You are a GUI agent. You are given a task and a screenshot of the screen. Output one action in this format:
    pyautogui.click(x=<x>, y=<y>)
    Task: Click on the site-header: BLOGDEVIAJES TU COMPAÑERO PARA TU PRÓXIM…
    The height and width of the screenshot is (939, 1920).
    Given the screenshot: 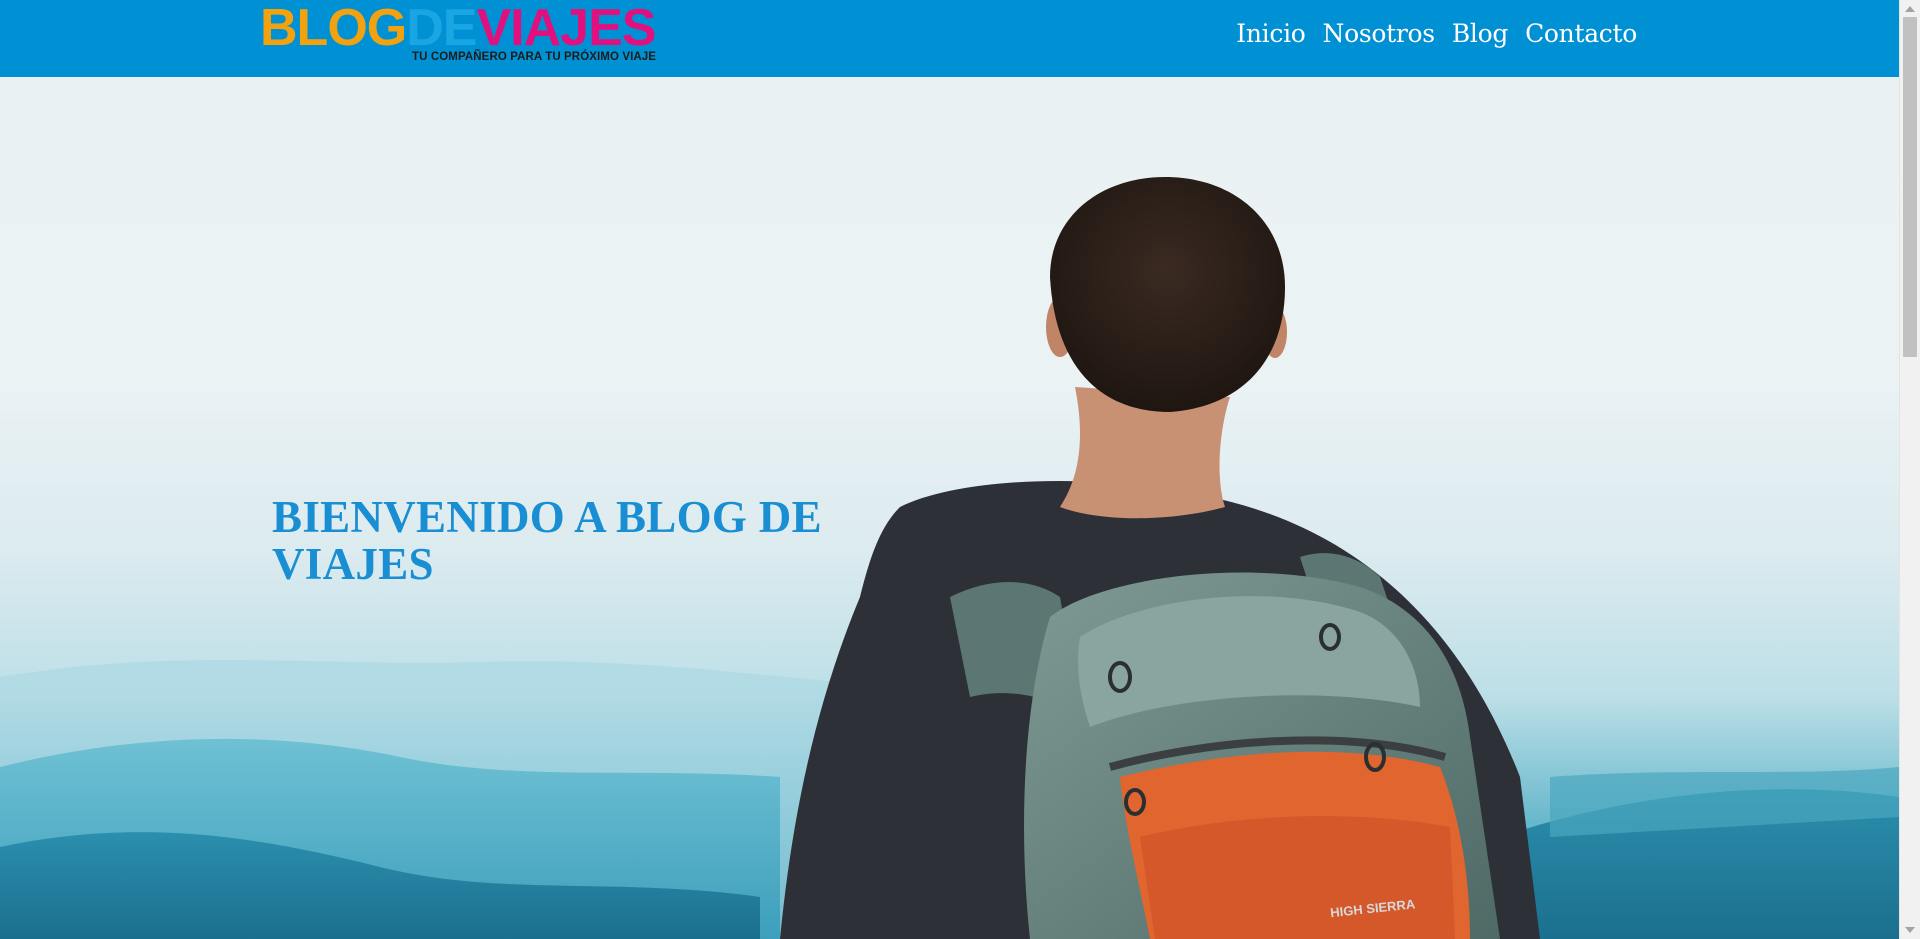 What is the action you would take?
    pyautogui.click(x=949, y=38)
    